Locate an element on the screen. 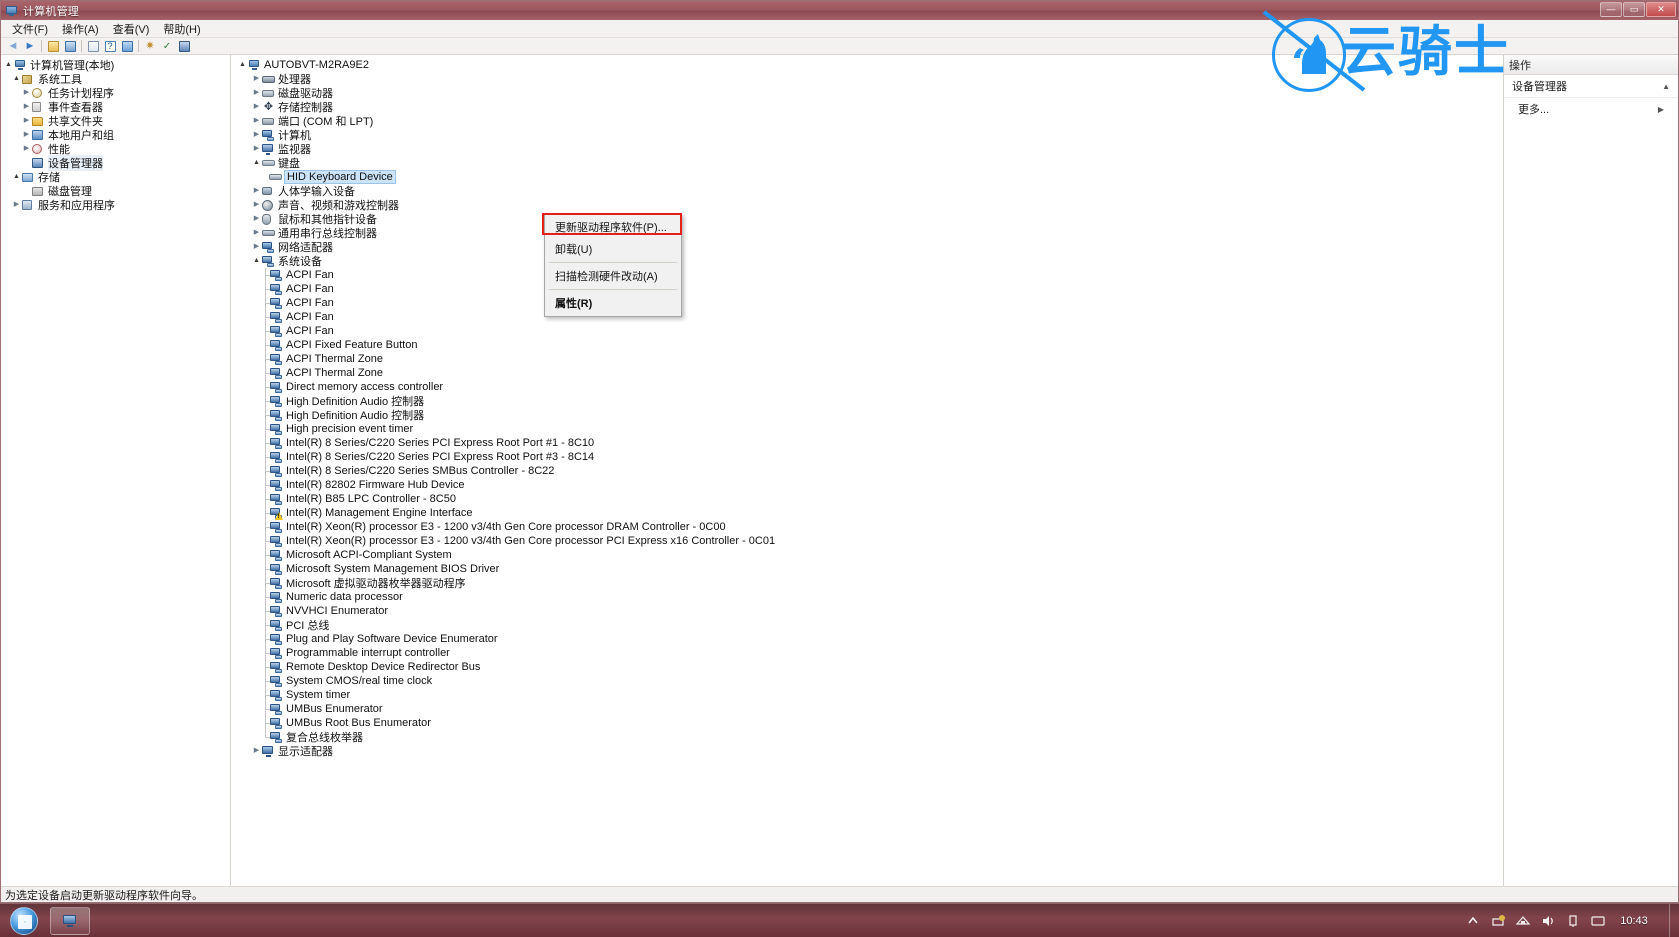  device-item: Intel(R) 82802 Firmware Hub Device is located at coordinates (867, 485).